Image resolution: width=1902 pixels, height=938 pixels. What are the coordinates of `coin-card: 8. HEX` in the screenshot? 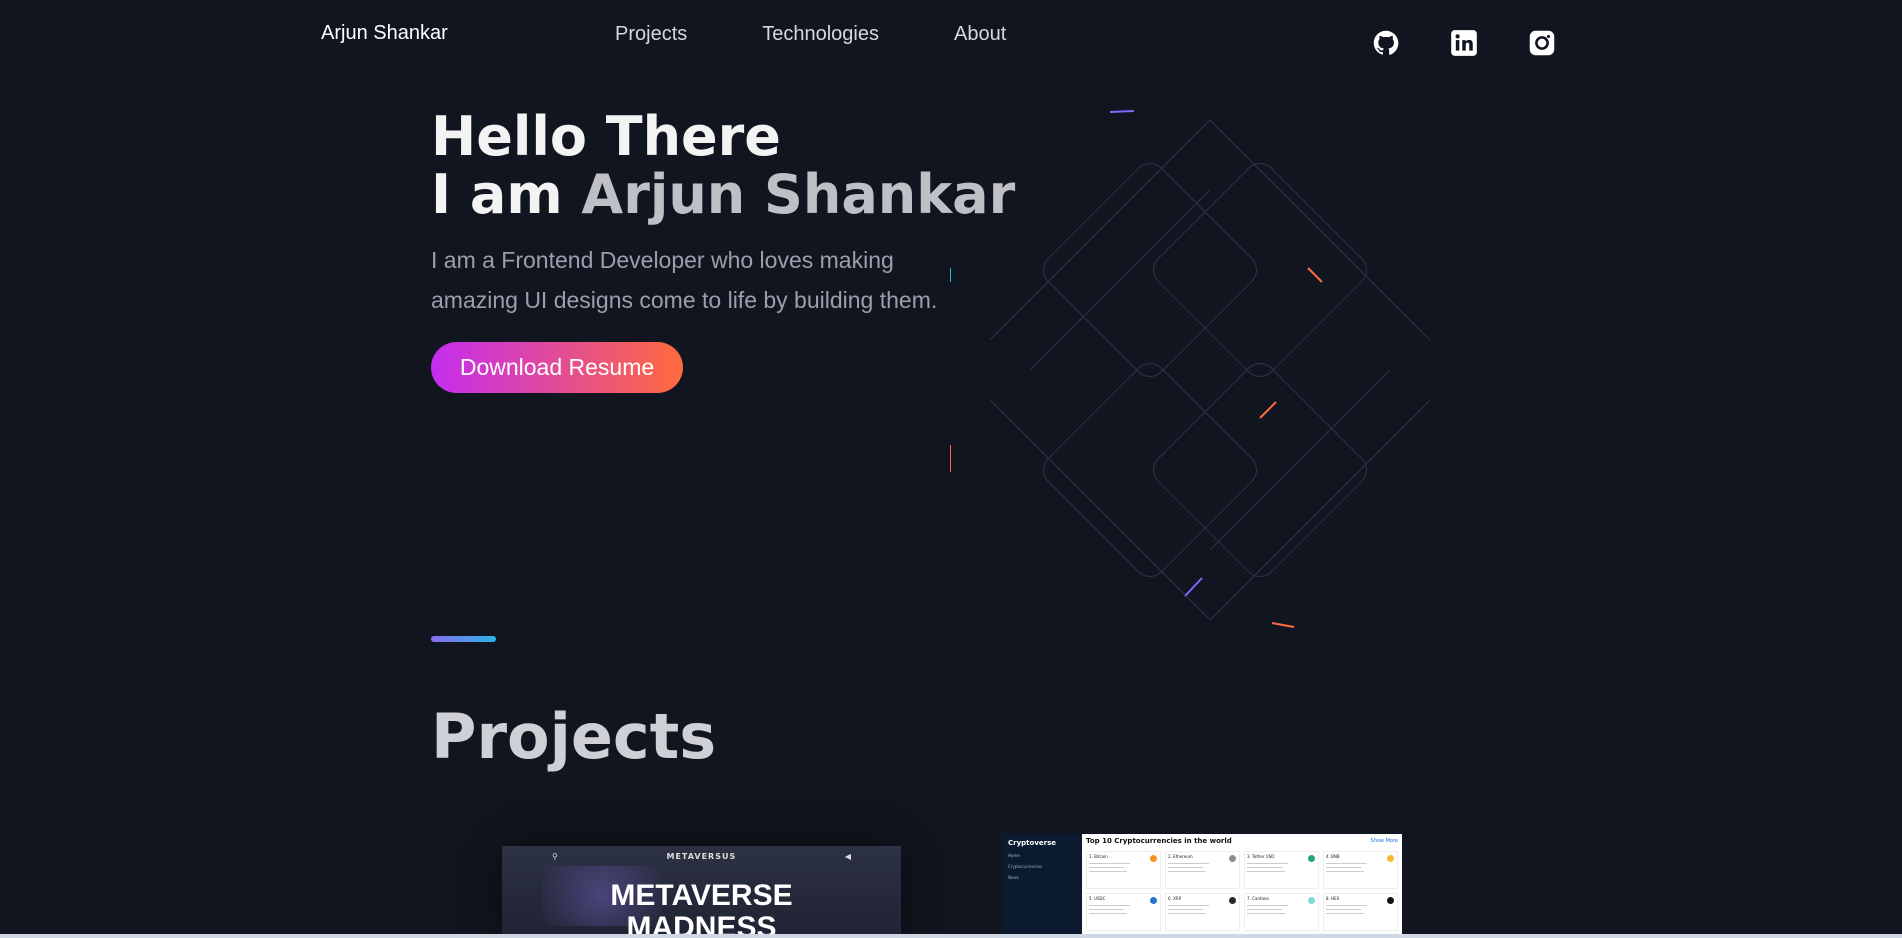 It's located at (1360, 912).